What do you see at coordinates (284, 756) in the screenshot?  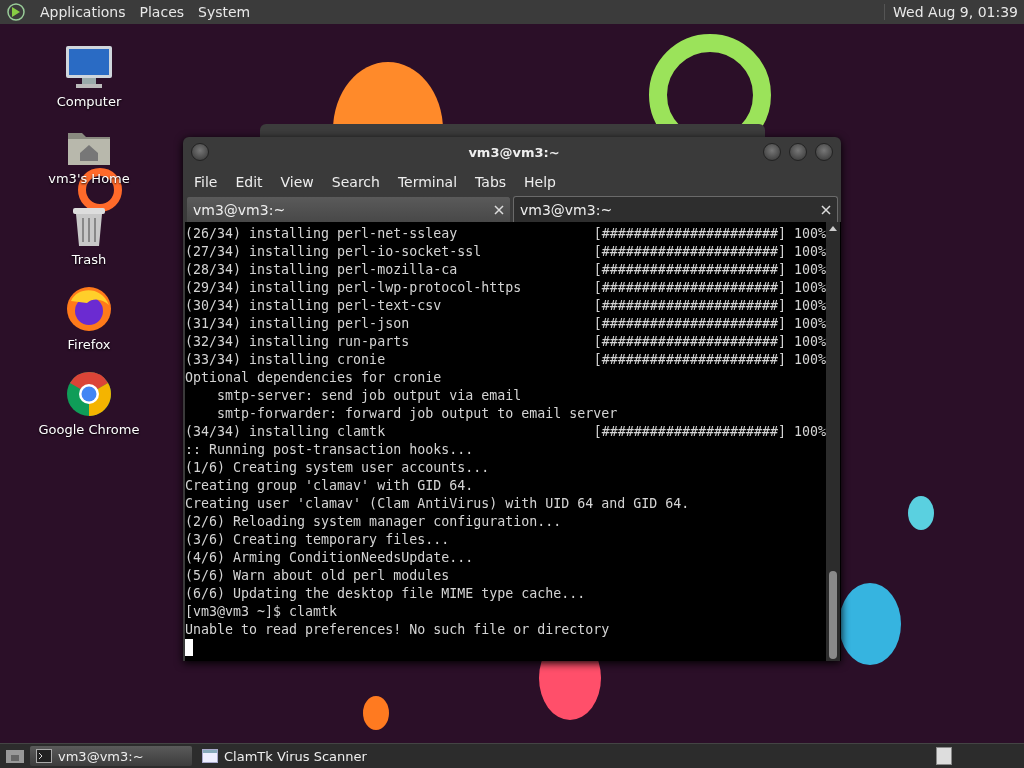 I see `taskbar-button: ClamTk Virus Scanner` at bounding box center [284, 756].